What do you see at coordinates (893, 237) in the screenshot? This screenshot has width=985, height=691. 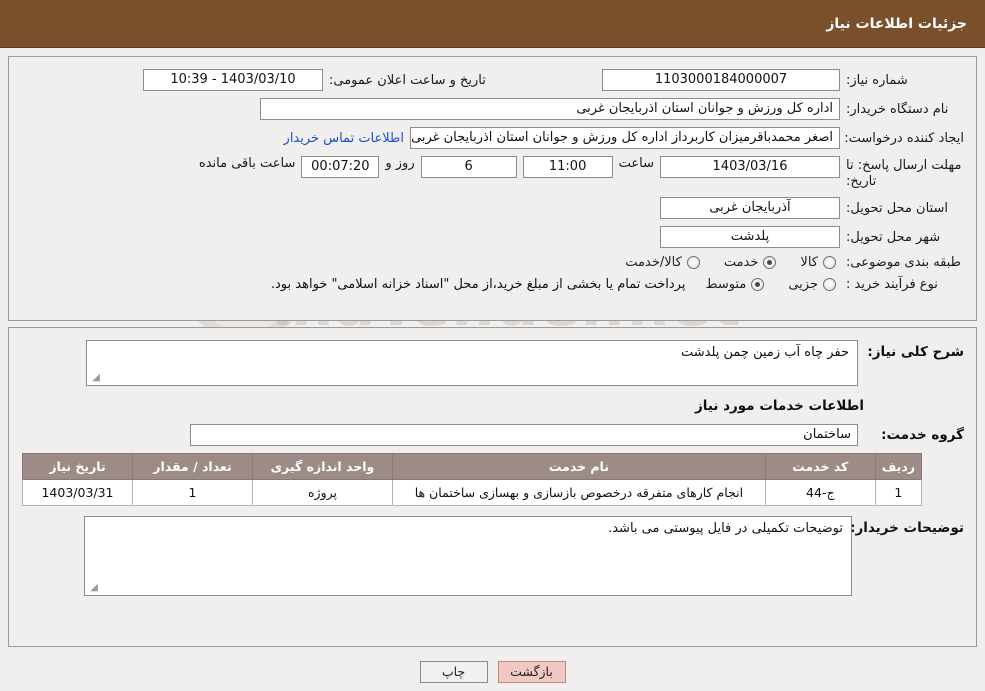 I see `city-label: شهر محل تحویل:` at bounding box center [893, 237].